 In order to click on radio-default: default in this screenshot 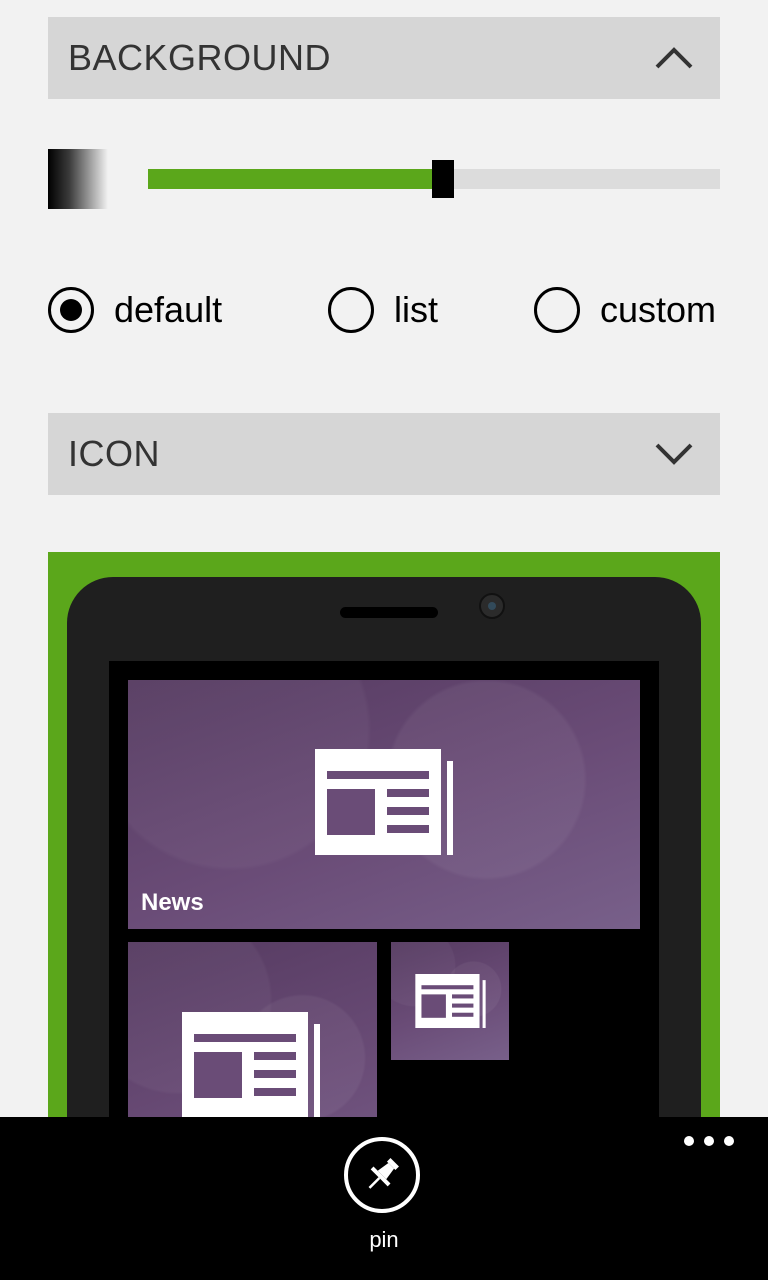, I will do `click(135, 310)`.